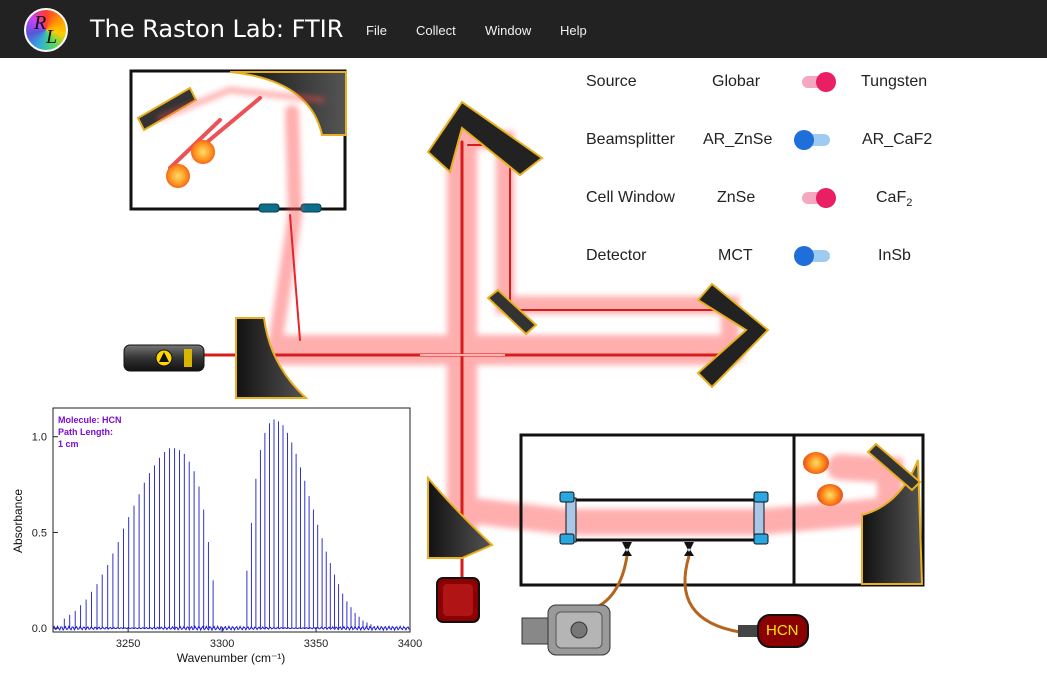 This screenshot has width=1047, height=673. I want to click on gas-hose, so click(712, 594).